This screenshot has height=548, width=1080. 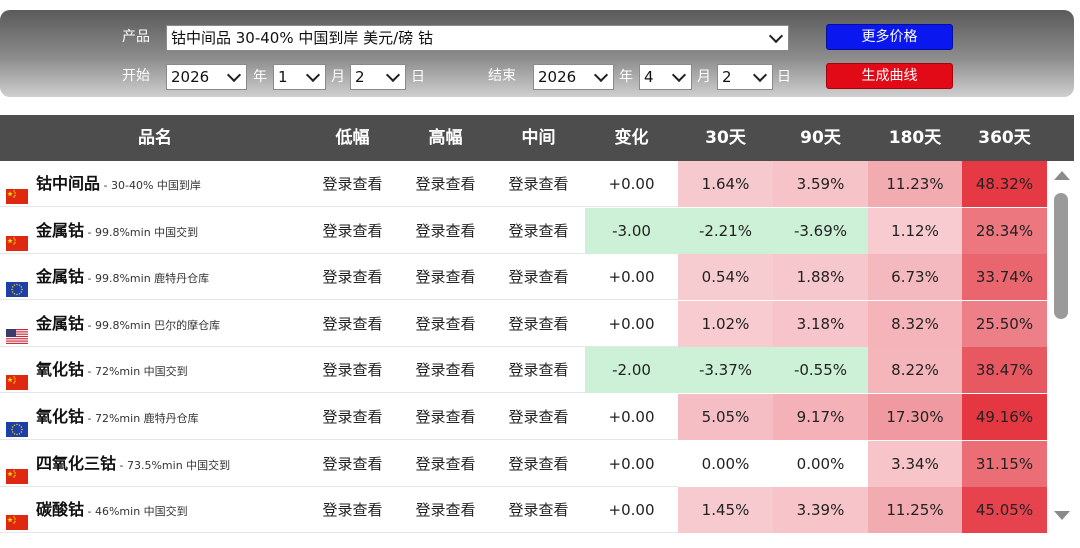 I want to click on cell-30d: 0.54%, so click(x=725, y=277).